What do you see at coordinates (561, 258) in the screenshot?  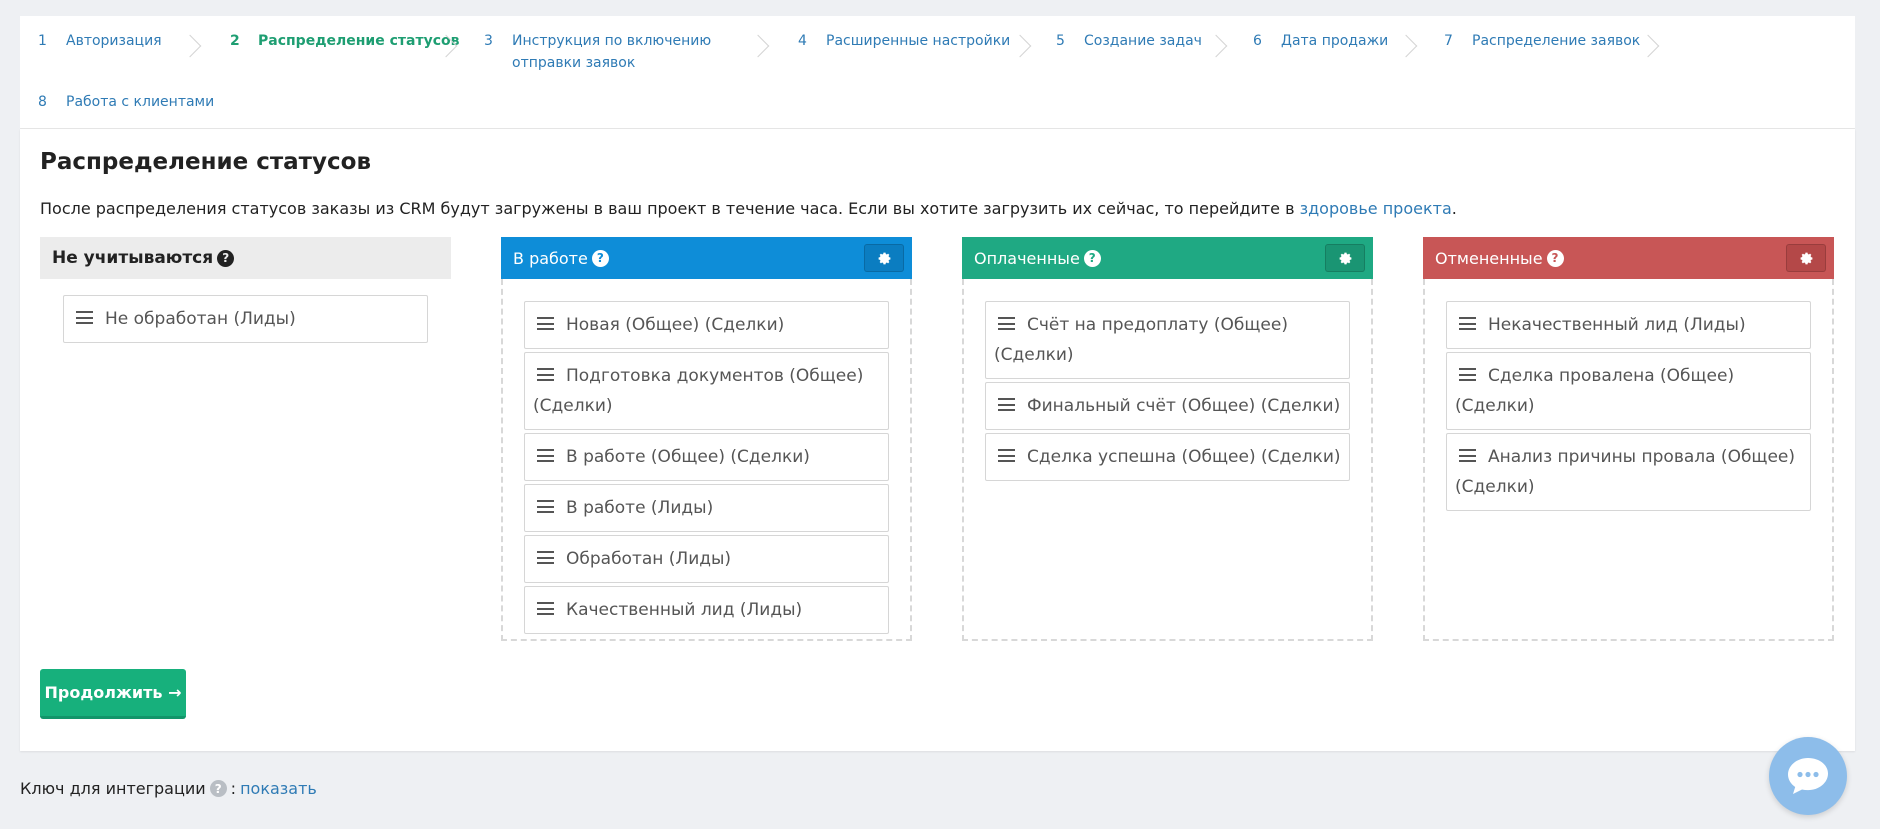 I see `column-title-wrap: В работе ?` at bounding box center [561, 258].